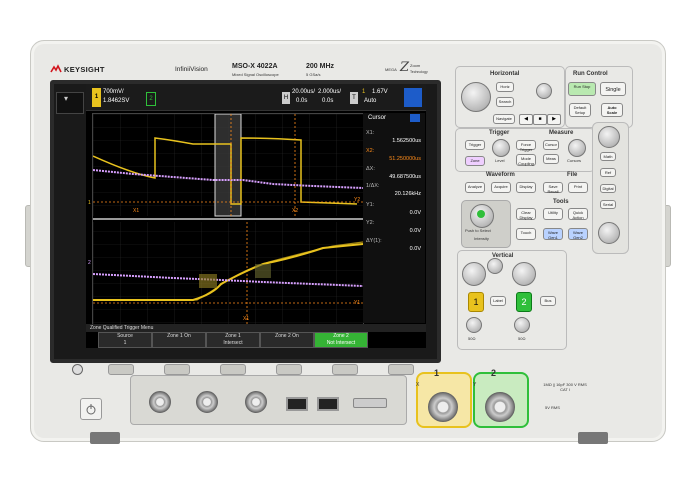 This screenshot has width=693, height=500. Describe the element at coordinates (330, 92) in the screenshot. I see `delay-scale: 2.000us/` at that location.